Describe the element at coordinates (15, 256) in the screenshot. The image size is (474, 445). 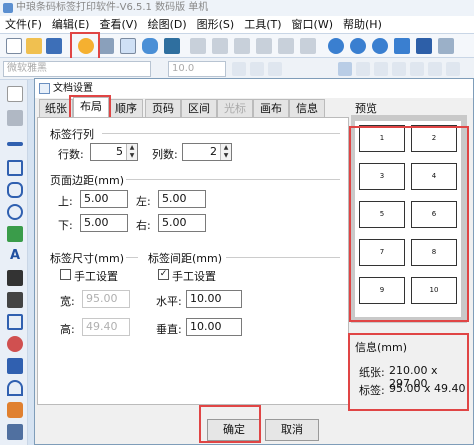
I see `text-icon: A` at that location.